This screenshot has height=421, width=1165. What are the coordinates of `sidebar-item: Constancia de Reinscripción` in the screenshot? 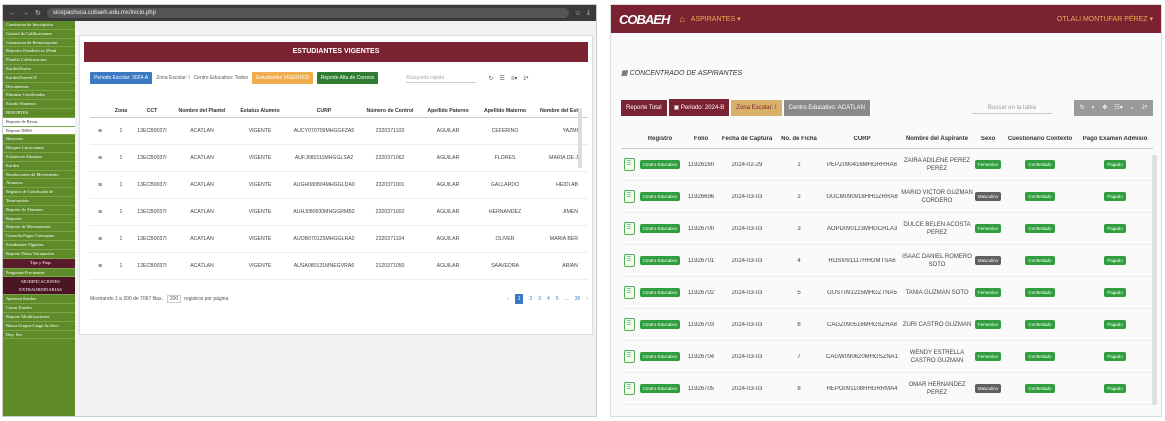 It's located at (39, 43).